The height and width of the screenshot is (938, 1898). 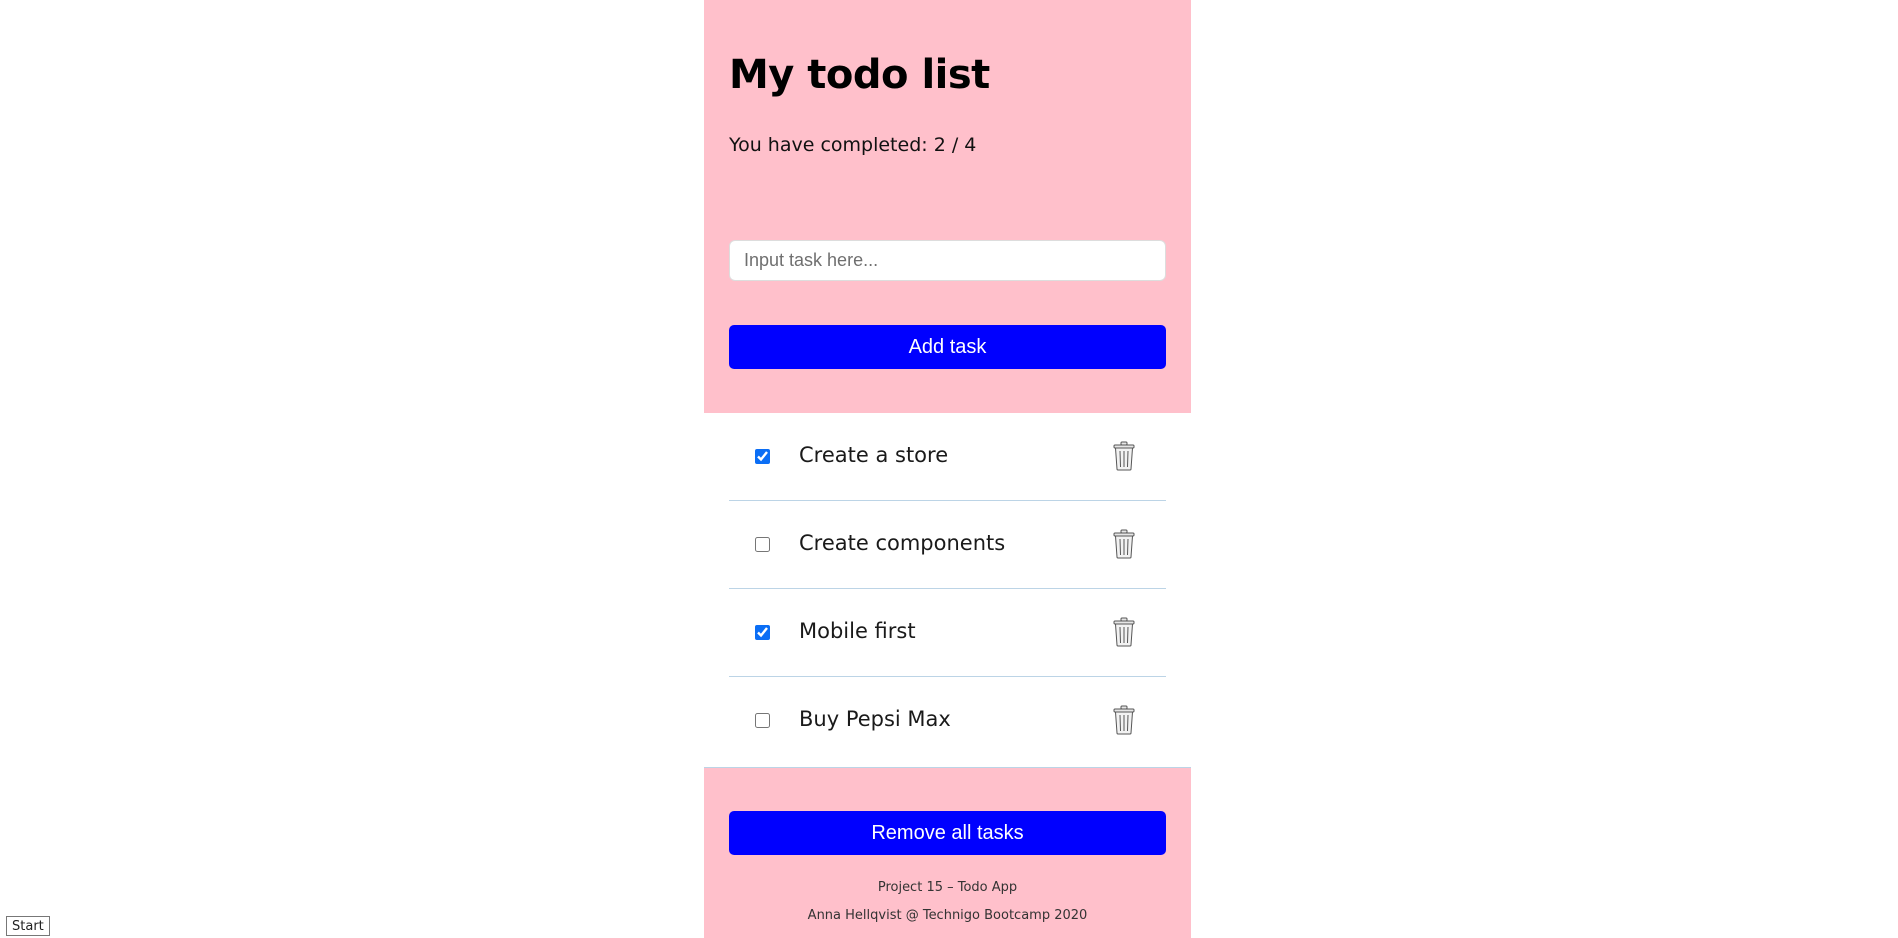 What do you see at coordinates (874, 455) in the screenshot?
I see `task-label: Create a store` at bounding box center [874, 455].